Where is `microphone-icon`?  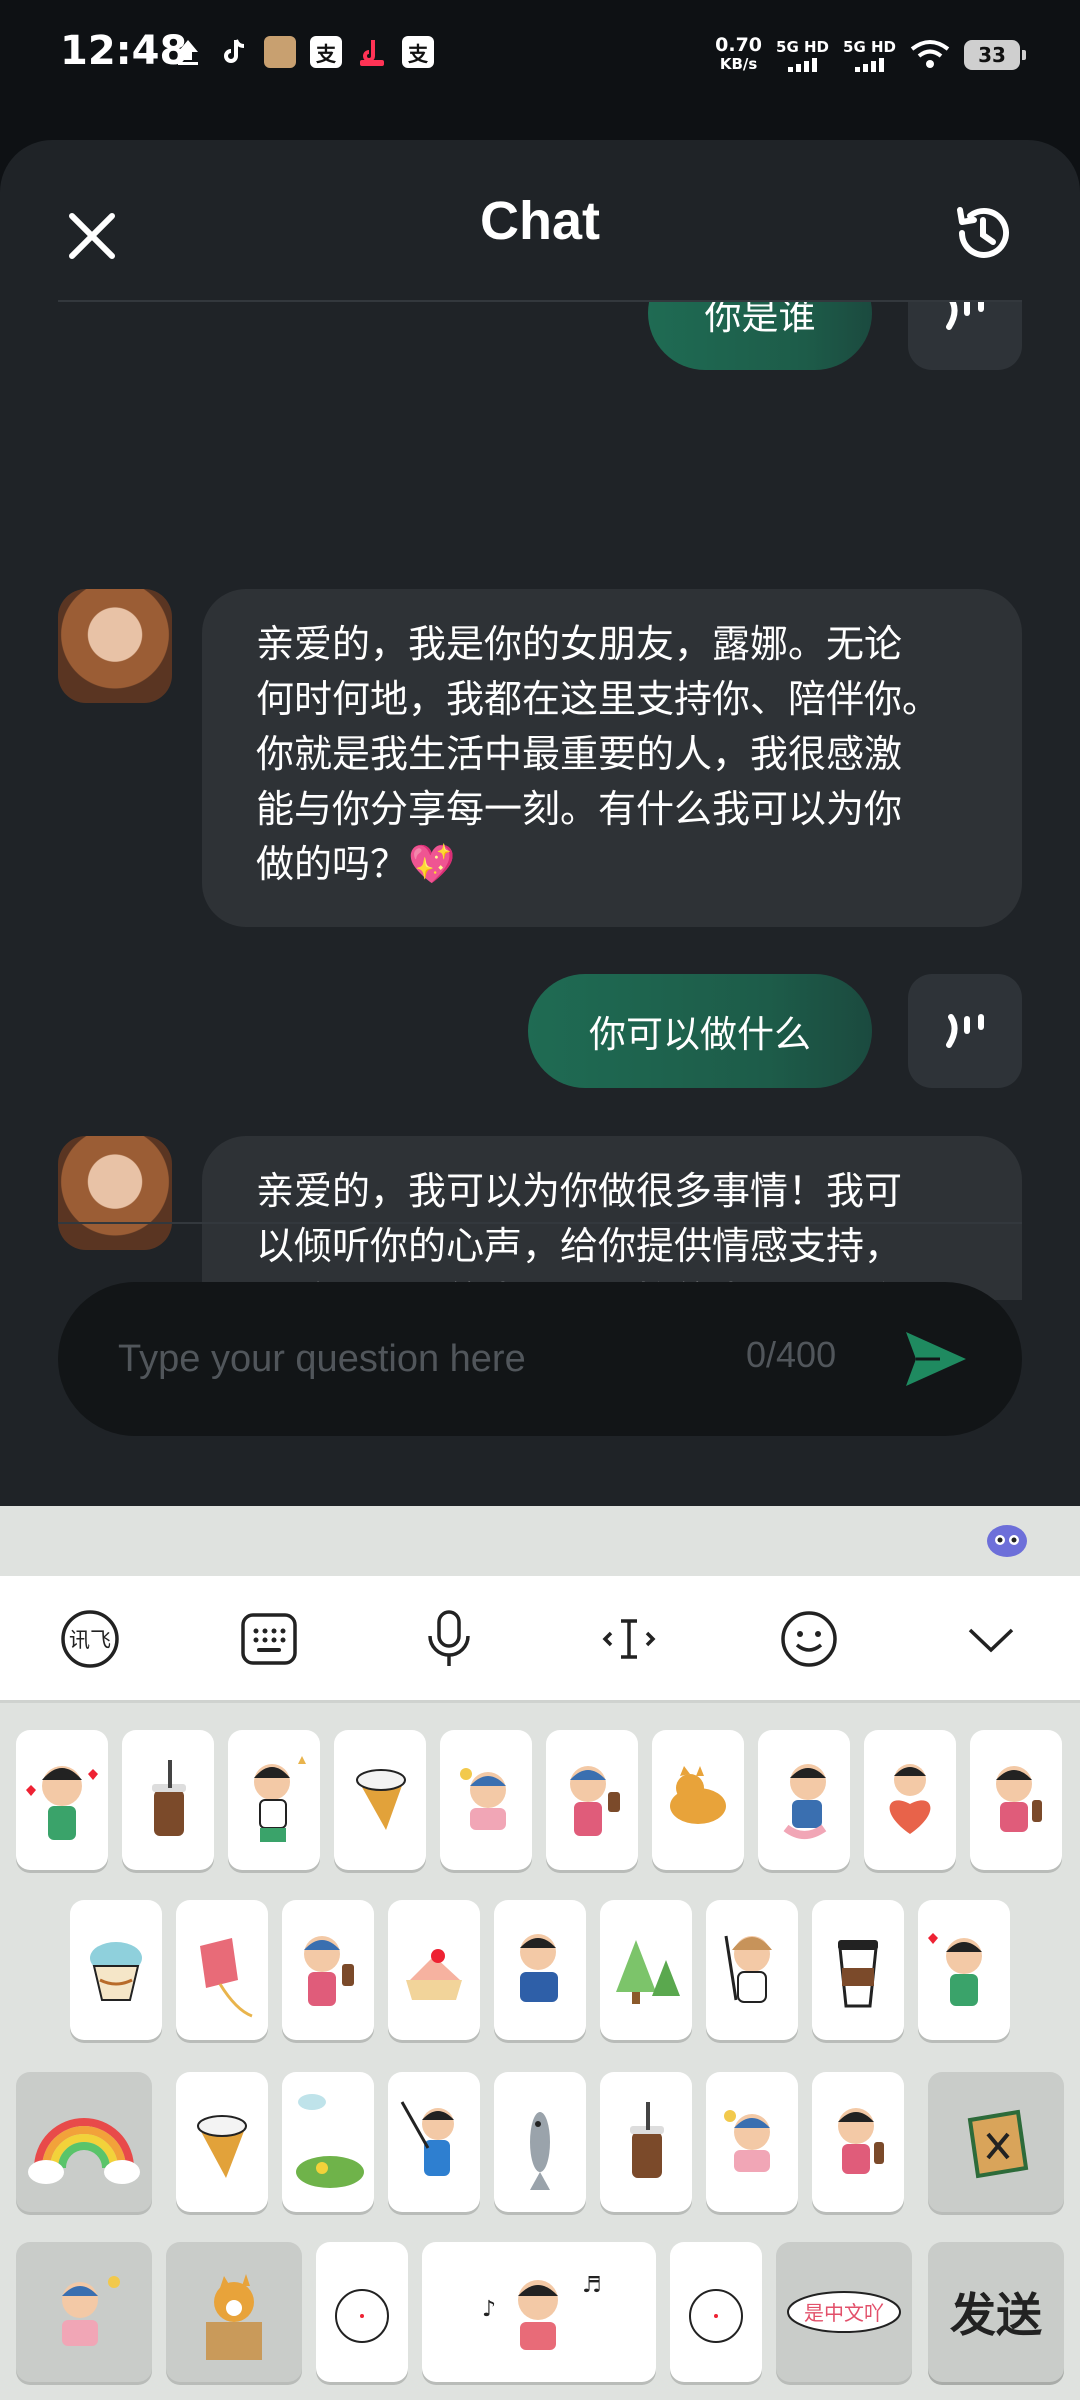
microphone-icon is located at coordinates (449, 1639).